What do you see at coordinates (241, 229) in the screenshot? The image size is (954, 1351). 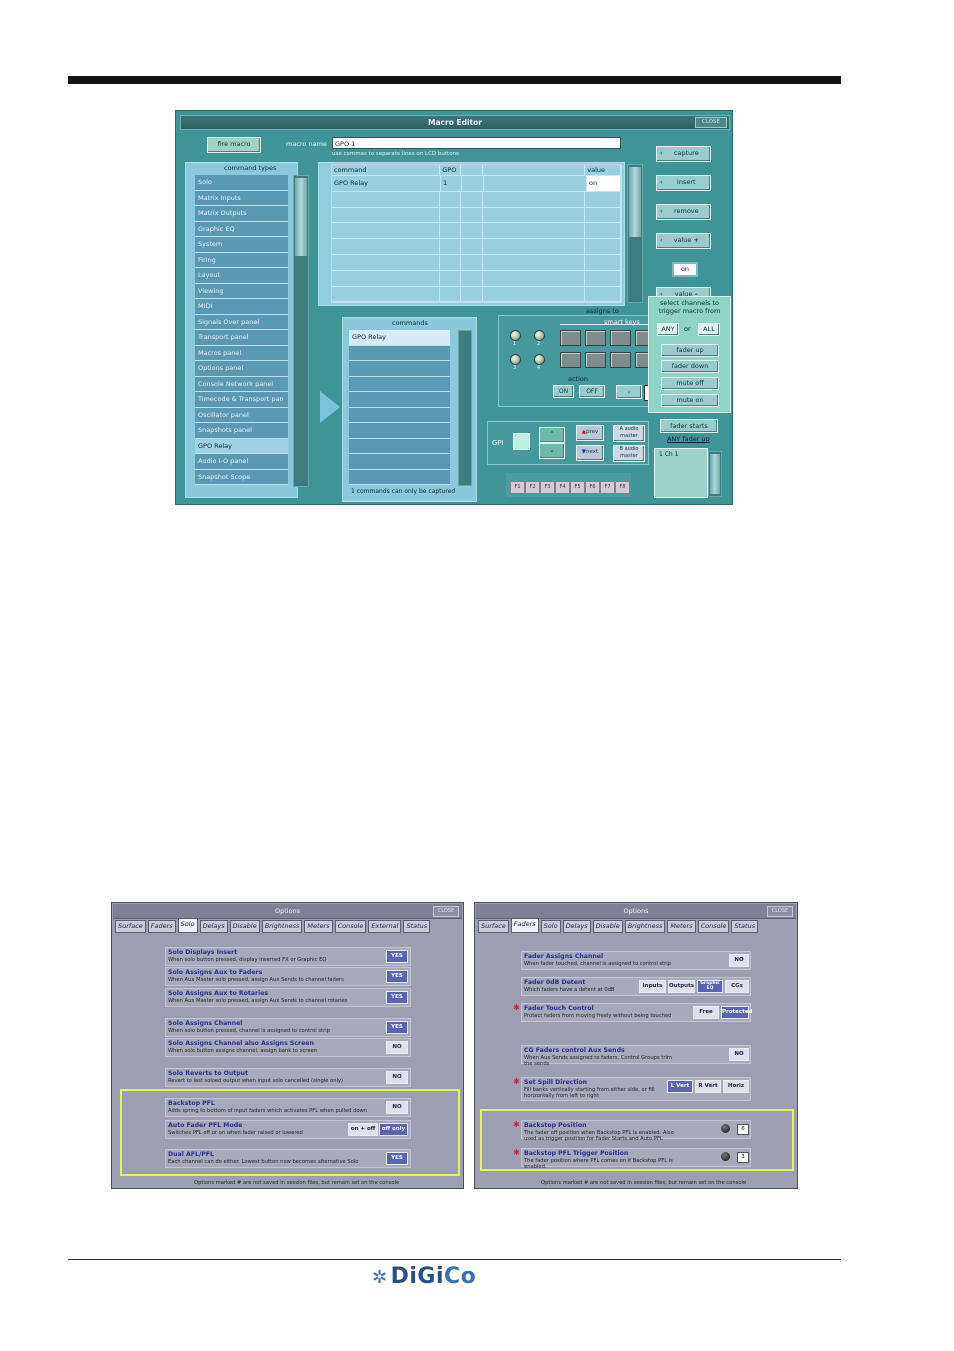 I see `list-item: Graphic EQ` at bounding box center [241, 229].